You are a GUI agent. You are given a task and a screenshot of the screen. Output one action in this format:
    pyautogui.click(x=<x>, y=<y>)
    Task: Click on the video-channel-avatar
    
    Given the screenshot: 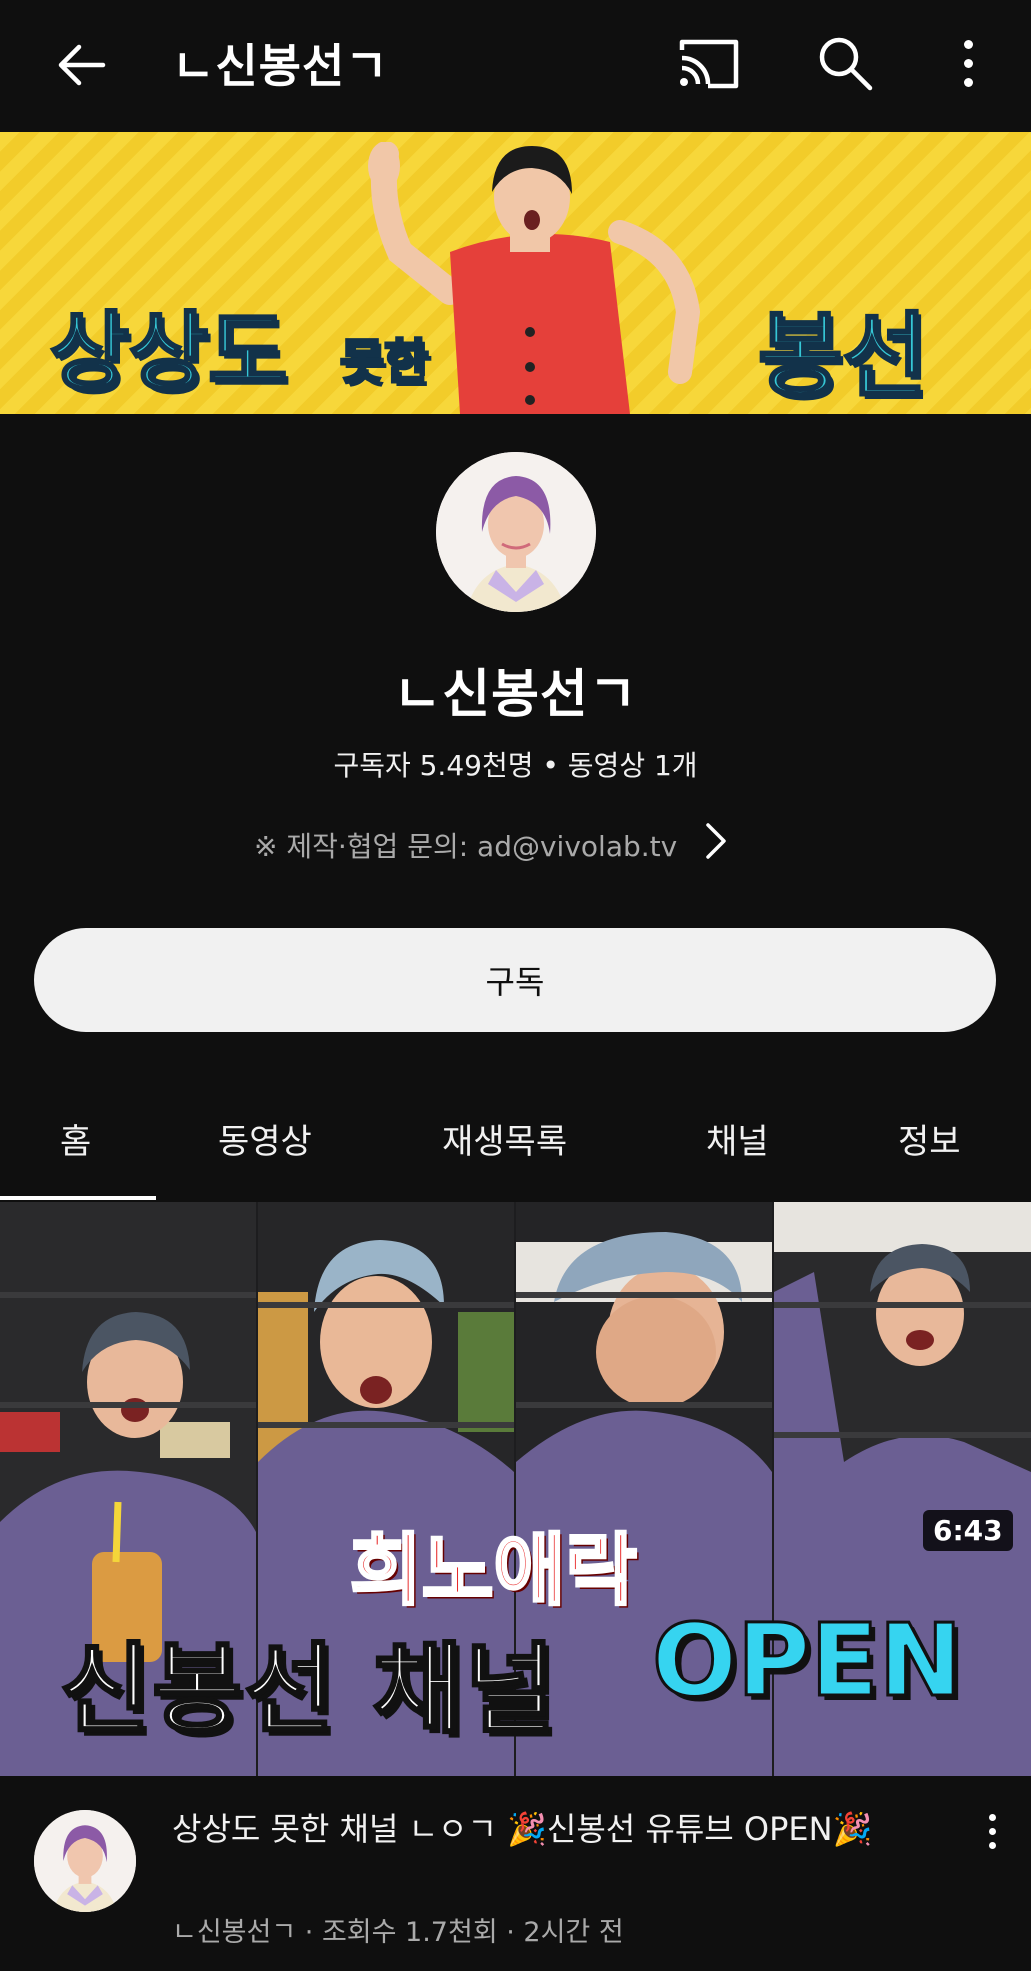 What is the action you would take?
    pyautogui.click(x=85, y=1861)
    